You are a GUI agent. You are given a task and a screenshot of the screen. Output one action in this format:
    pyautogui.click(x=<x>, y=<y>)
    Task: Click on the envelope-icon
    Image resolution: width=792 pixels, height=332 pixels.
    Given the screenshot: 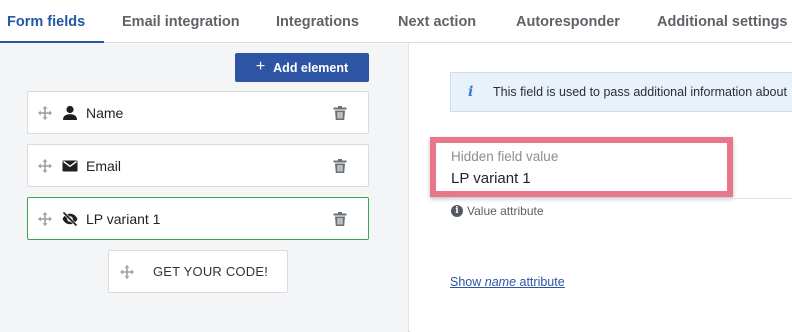 What is the action you would take?
    pyautogui.click(x=70, y=166)
    